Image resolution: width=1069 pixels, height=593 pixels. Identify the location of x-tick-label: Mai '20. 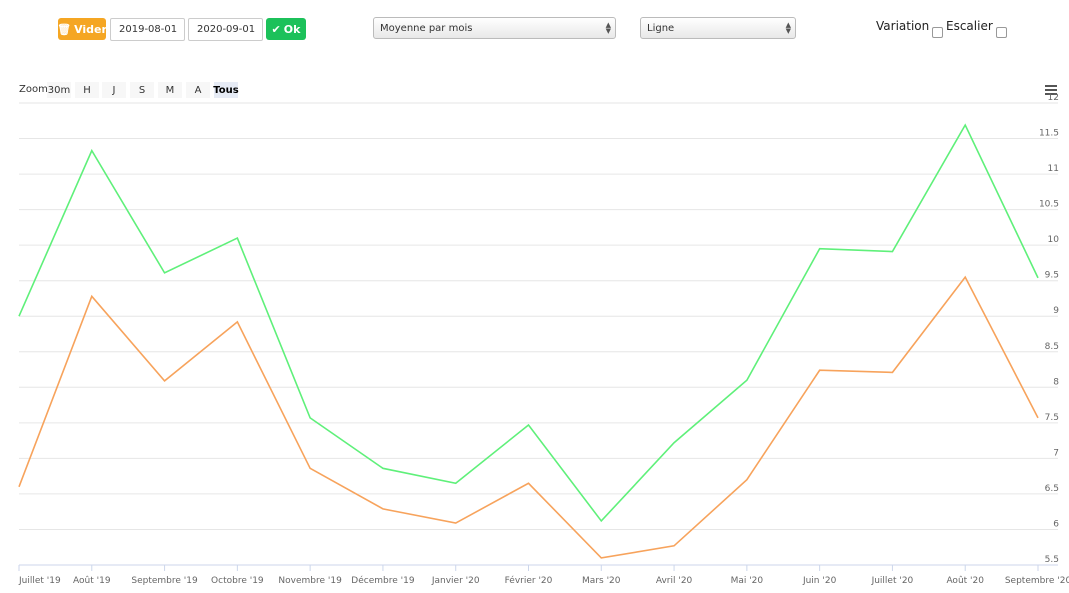
(747, 581).